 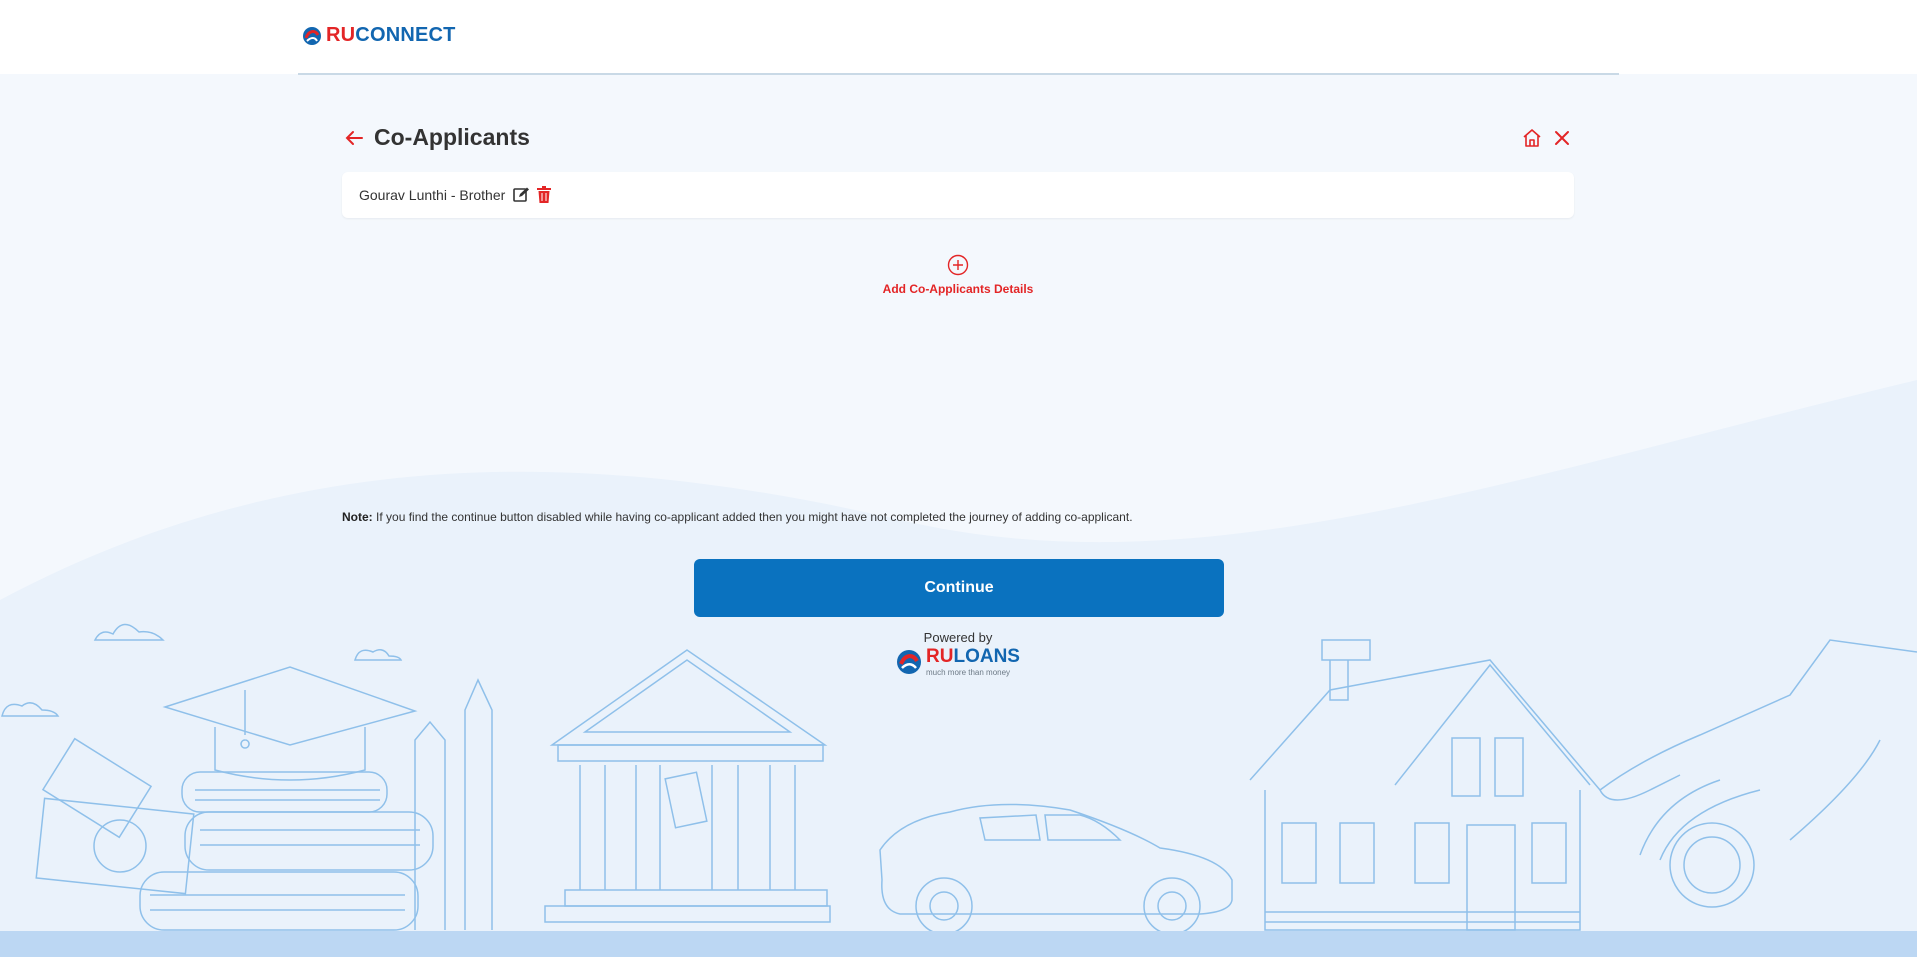 I want to click on close-icon, so click(x=1562, y=138).